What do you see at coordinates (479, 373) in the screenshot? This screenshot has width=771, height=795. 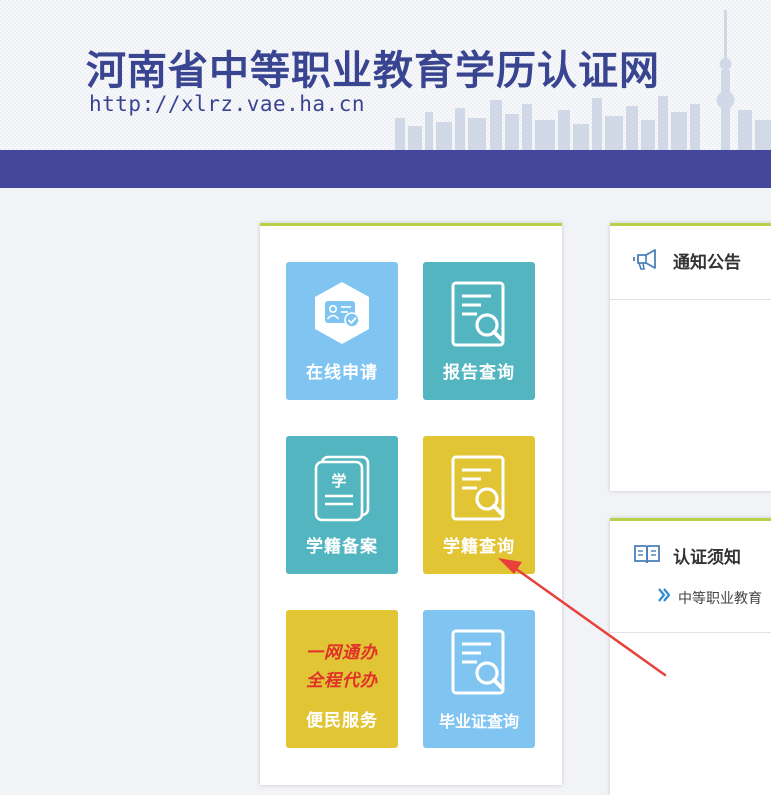 I see `report-query-label: 报告查询` at bounding box center [479, 373].